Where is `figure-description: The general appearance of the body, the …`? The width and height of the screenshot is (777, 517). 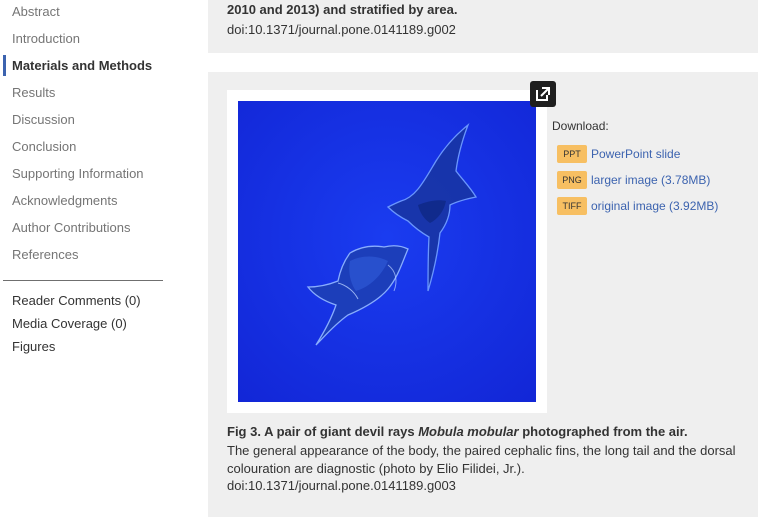 figure-description: The general appearance of the body, the … is located at coordinates (481, 459).